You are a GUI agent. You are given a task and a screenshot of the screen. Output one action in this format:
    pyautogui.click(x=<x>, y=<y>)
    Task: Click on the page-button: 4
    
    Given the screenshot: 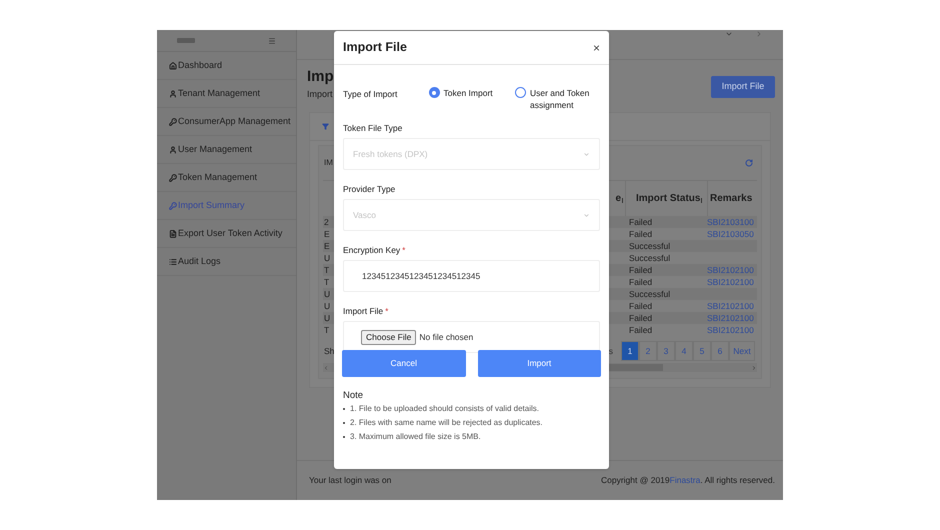 What is the action you would take?
    pyautogui.click(x=684, y=351)
    